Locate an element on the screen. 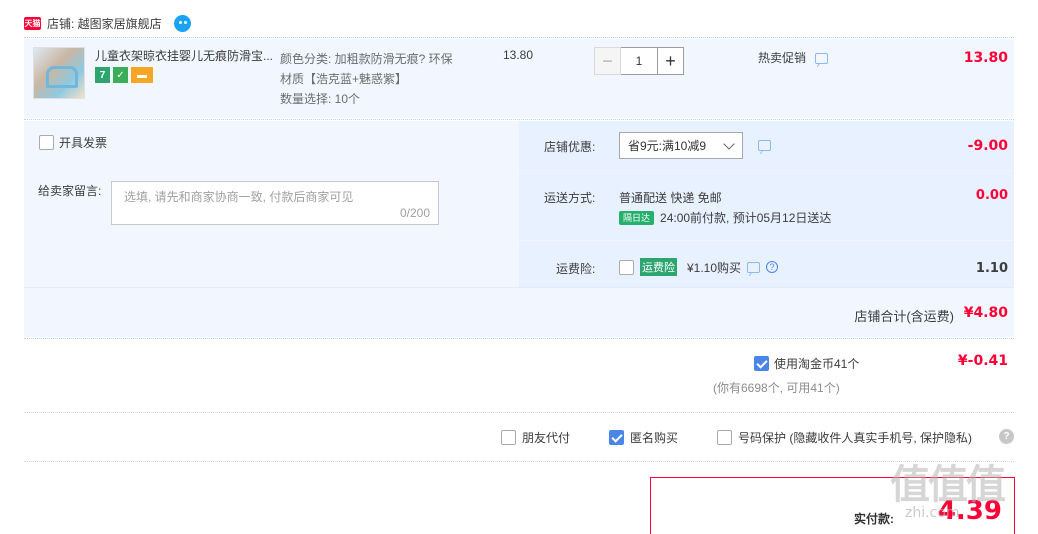  anonymous-buy-checkbox is located at coordinates (616, 437).